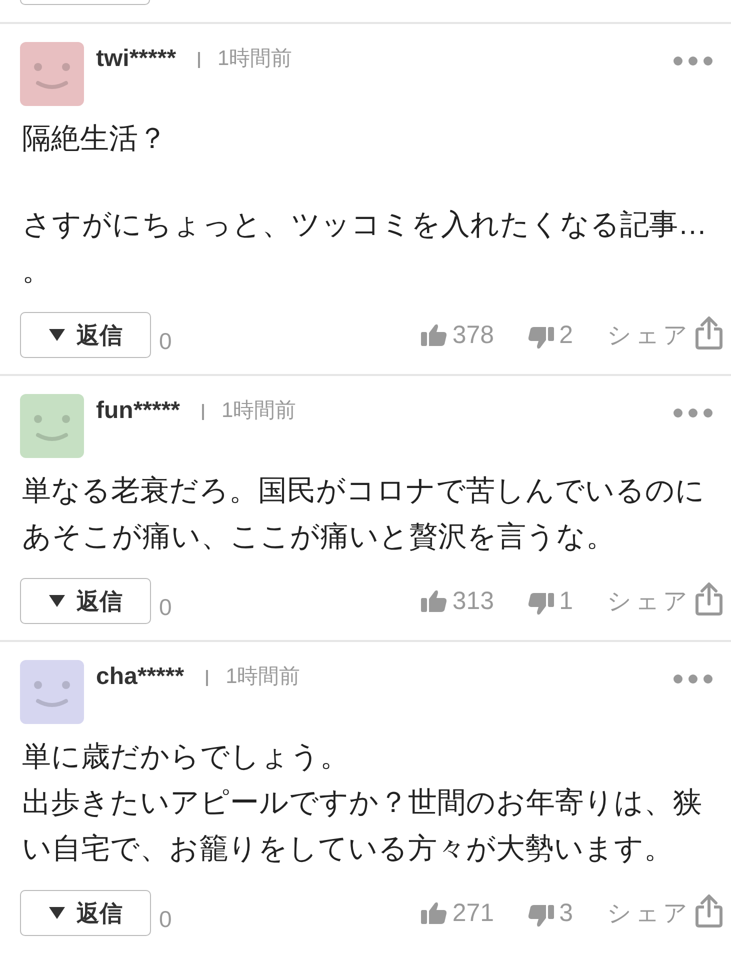  I want to click on comment-text: さすがにちょっと、ツッコミを入れたくなる記事… 。, so click(365, 248).